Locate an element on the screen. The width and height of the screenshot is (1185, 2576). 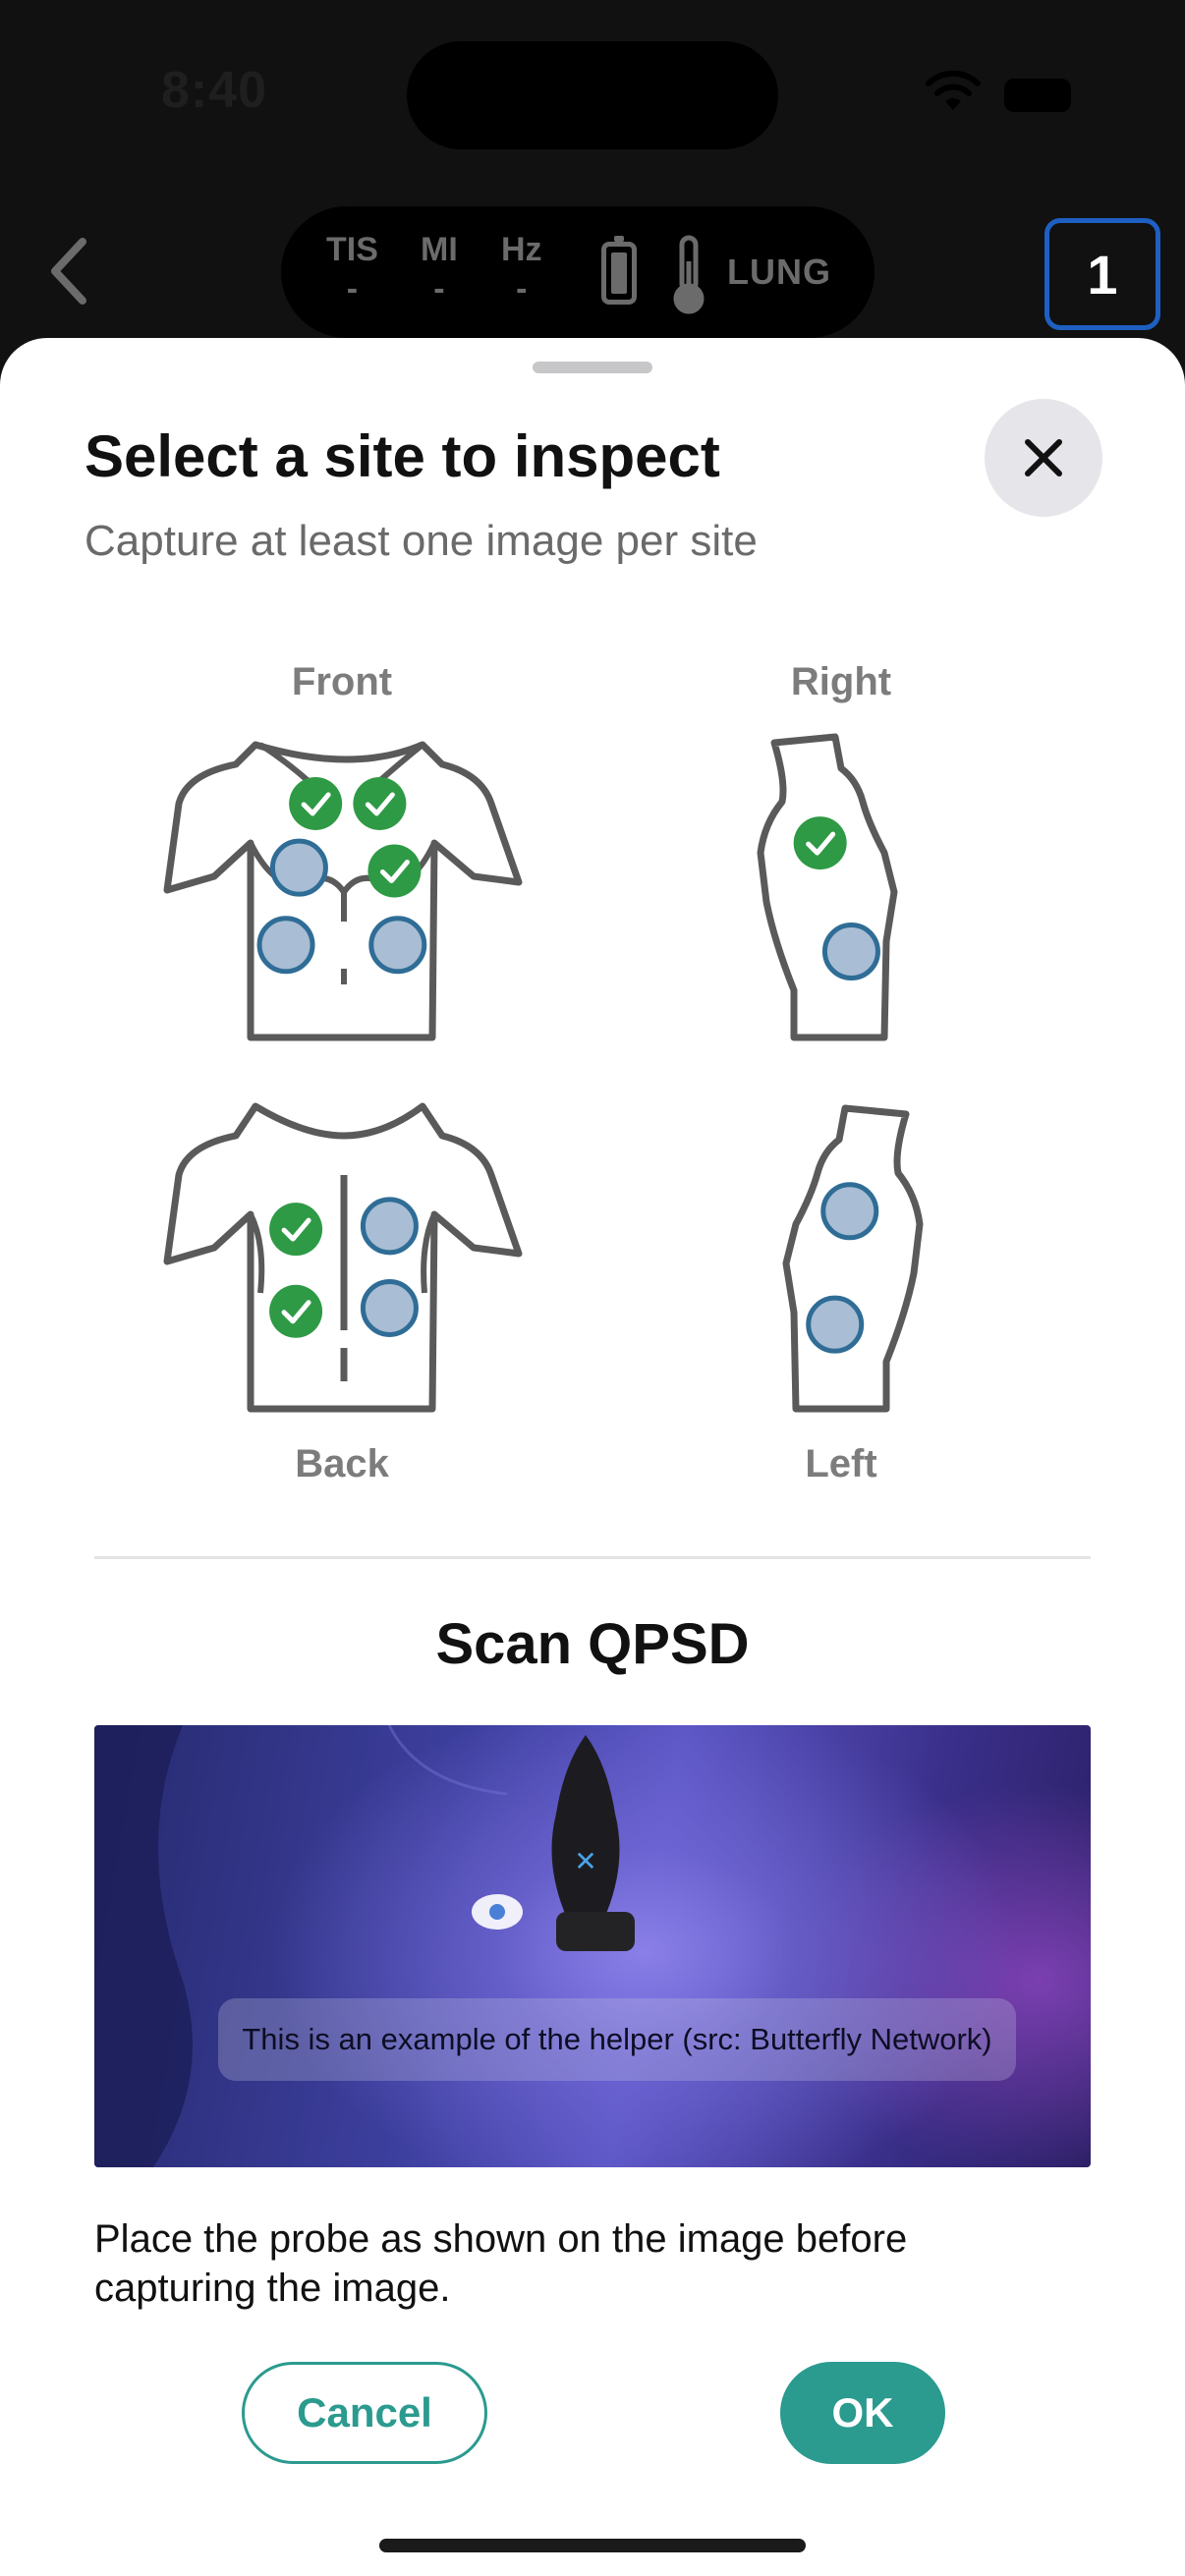
preset-label: LUNG is located at coordinates (779, 272).